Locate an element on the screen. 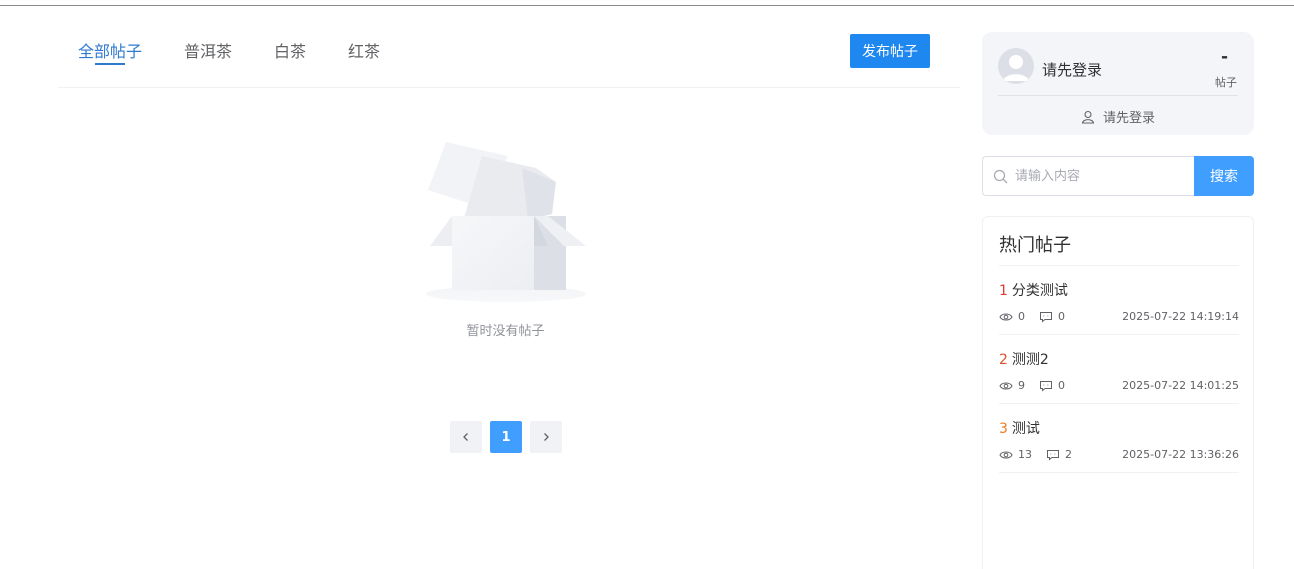  post-timestamp: 2025-07-22 13:36:26 is located at coordinates (1180, 454).